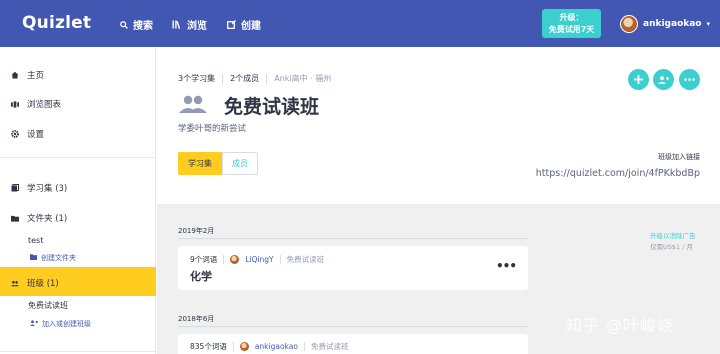 This screenshot has width=720, height=354. What do you see at coordinates (673, 235) in the screenshot?
I see `remove-ads-link: 升级以消除广告` at bounding box center [673, 235].